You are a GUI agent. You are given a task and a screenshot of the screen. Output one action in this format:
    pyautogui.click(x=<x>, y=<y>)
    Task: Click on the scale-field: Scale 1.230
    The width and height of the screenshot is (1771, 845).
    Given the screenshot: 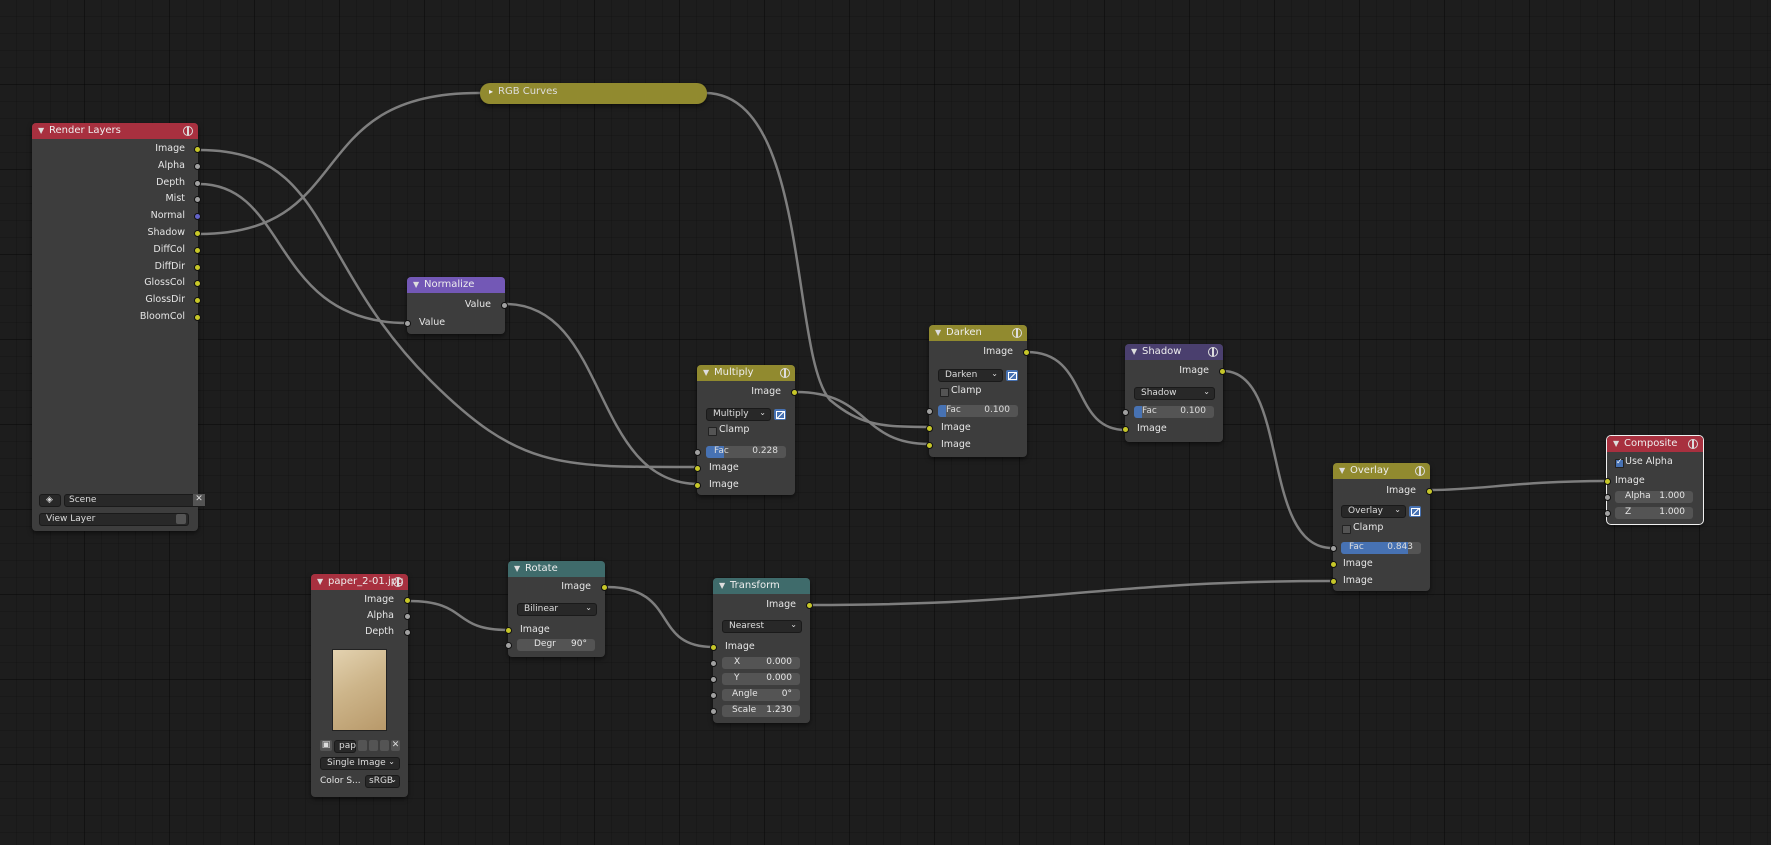 What is the action you would take?
    pyautogui.click(x=761, y=711)
    